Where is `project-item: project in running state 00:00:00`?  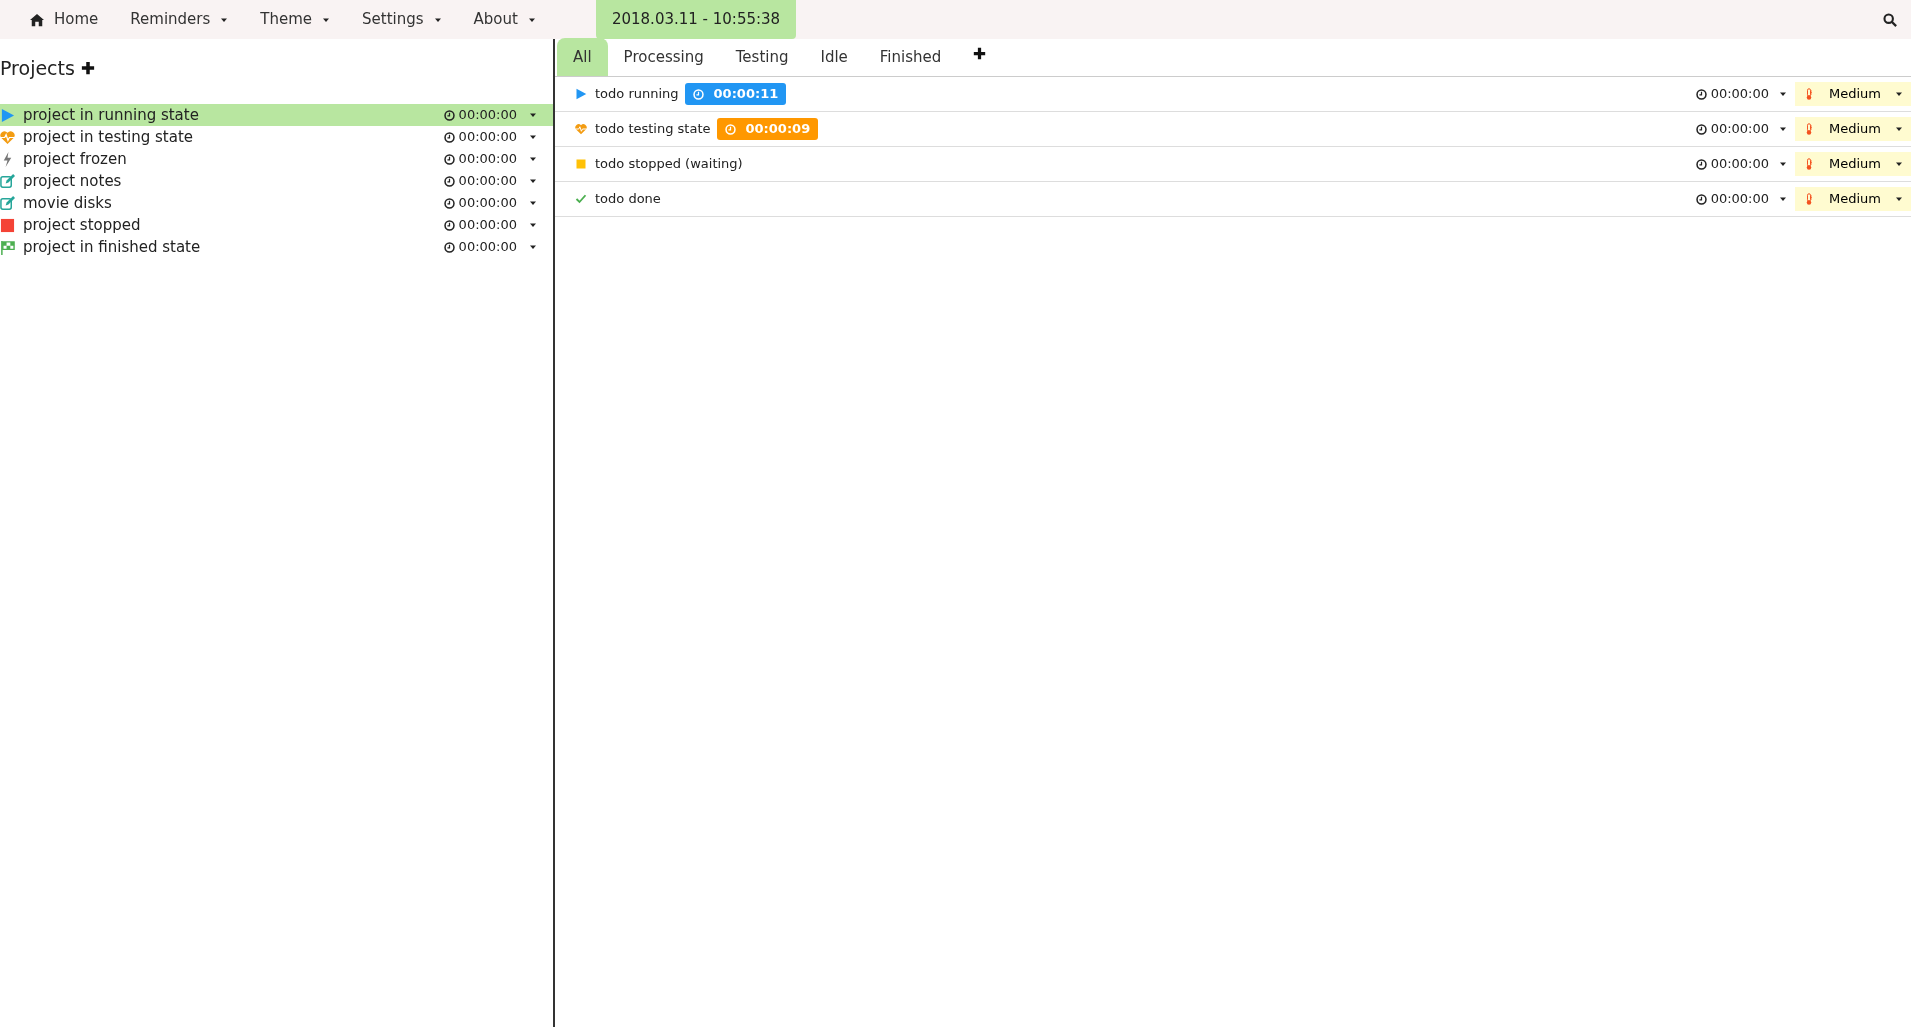 project-item: project in running state 00:00:00 is located at coordinates (276, 115).